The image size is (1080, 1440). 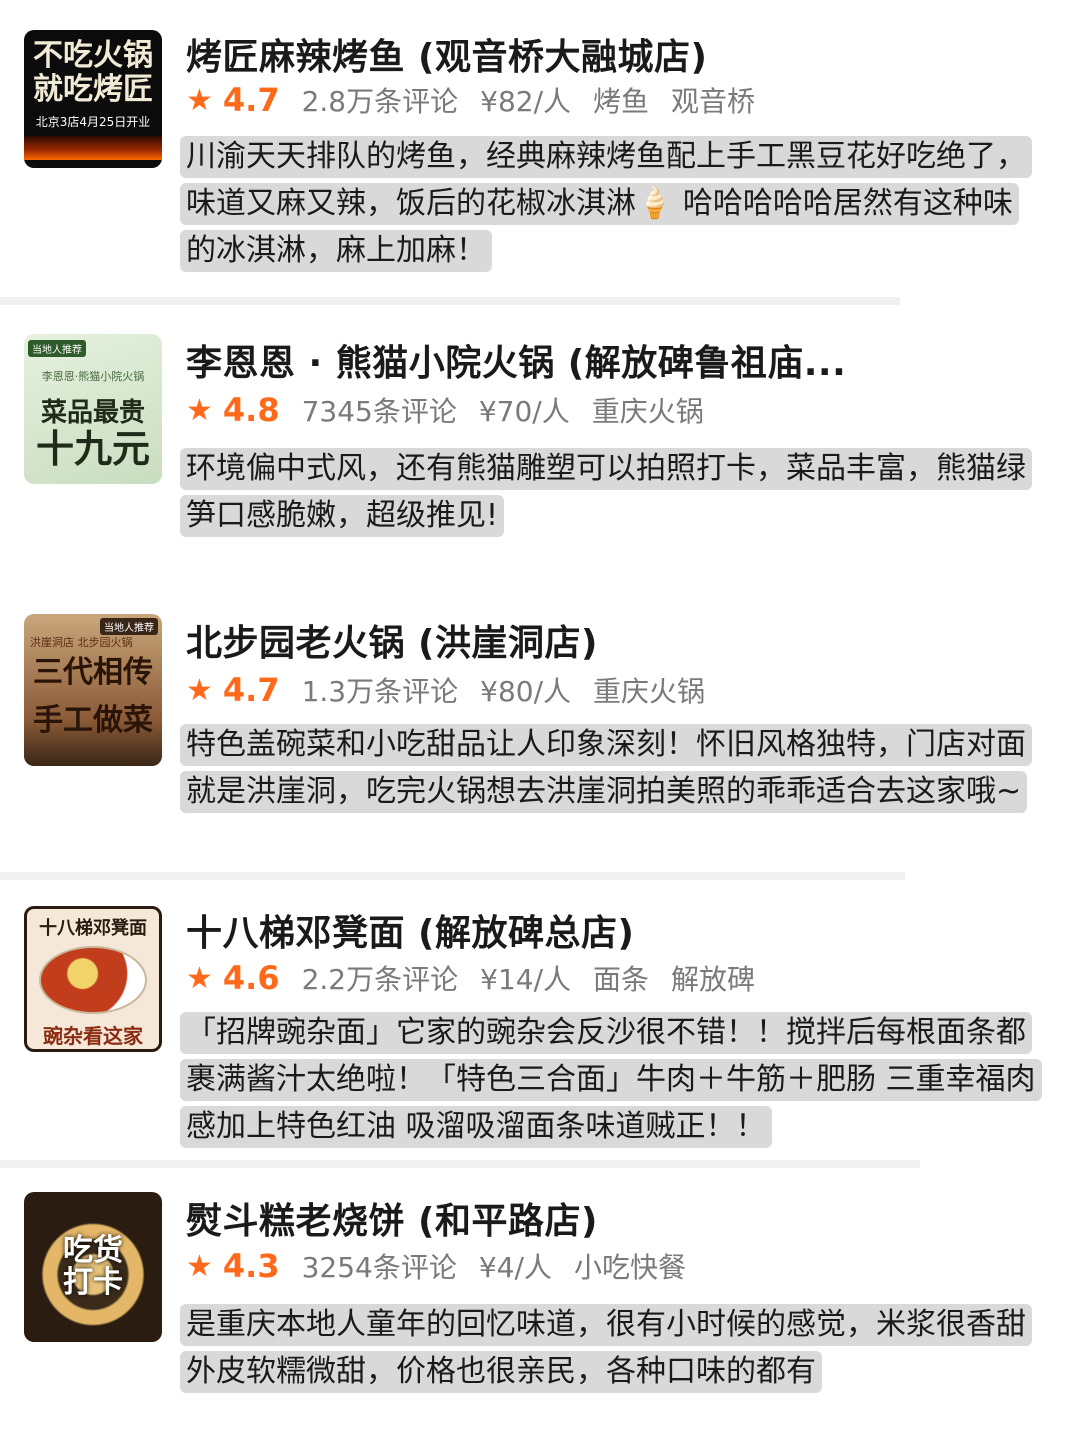 I want to click on thumb-caption: 洪崖洞店 北步园火锅, so click(x=81, y=642).